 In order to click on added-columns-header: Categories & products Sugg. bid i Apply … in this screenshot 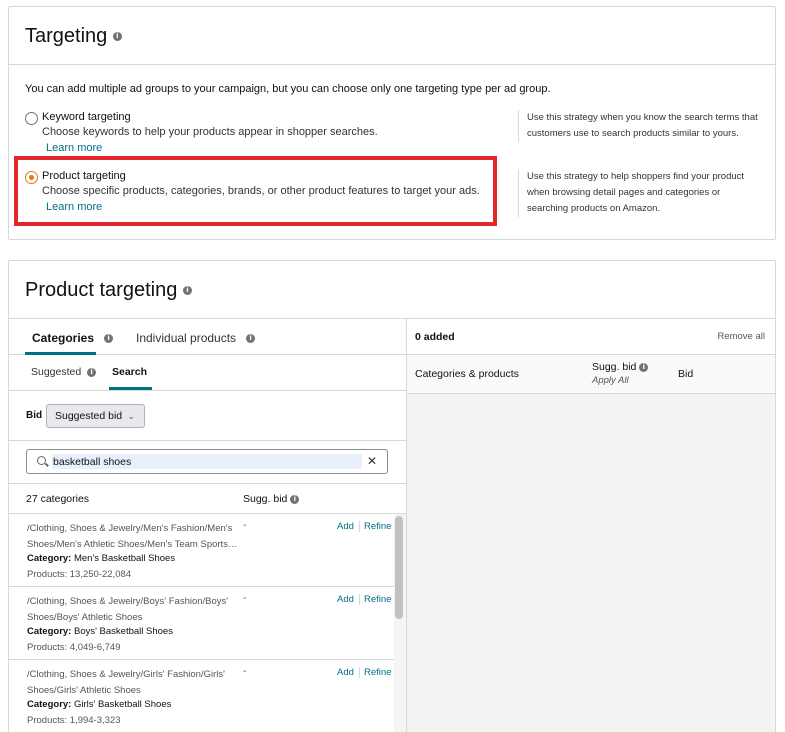, I will do `click(591, 374)`.